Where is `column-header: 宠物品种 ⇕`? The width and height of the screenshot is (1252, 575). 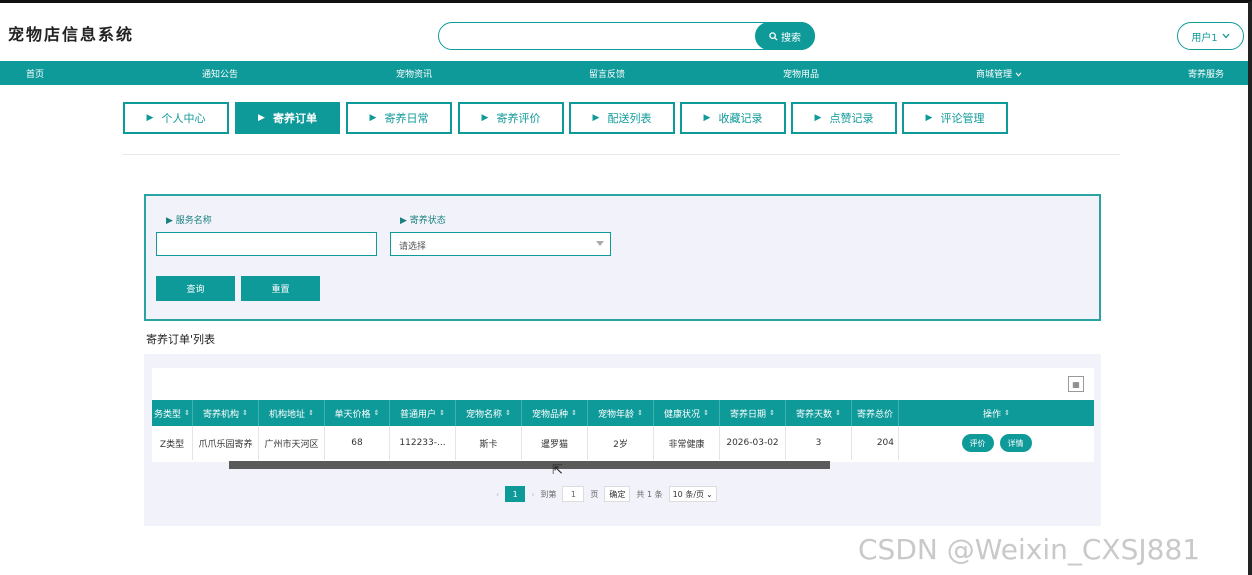
column-header: 宠物品种 ⇕ is located at coordinates (555, 413).